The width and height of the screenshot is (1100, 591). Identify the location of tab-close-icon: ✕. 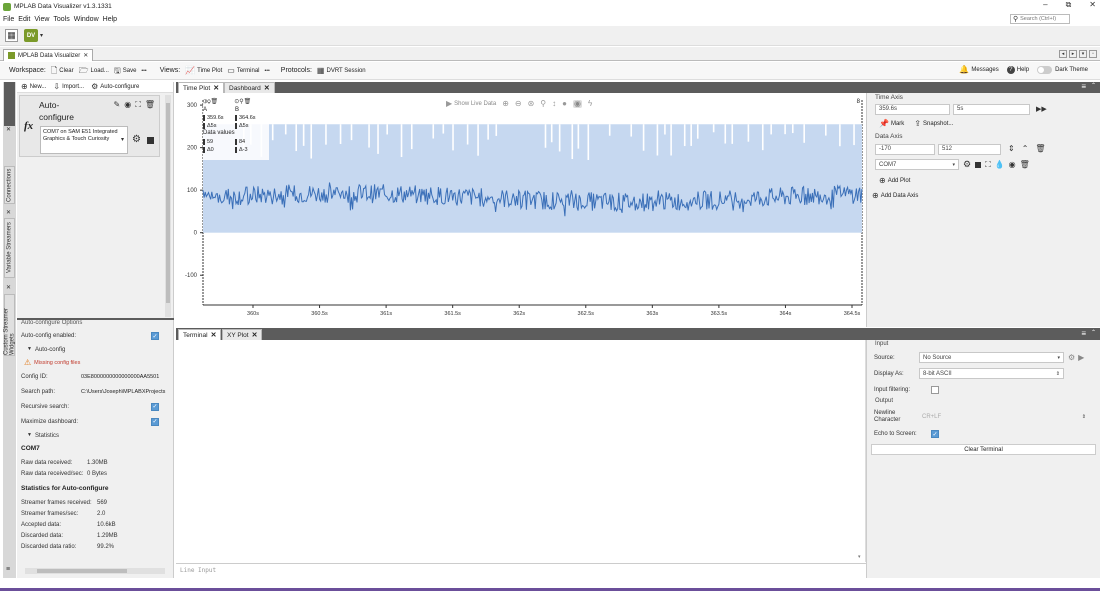
(216, 88).